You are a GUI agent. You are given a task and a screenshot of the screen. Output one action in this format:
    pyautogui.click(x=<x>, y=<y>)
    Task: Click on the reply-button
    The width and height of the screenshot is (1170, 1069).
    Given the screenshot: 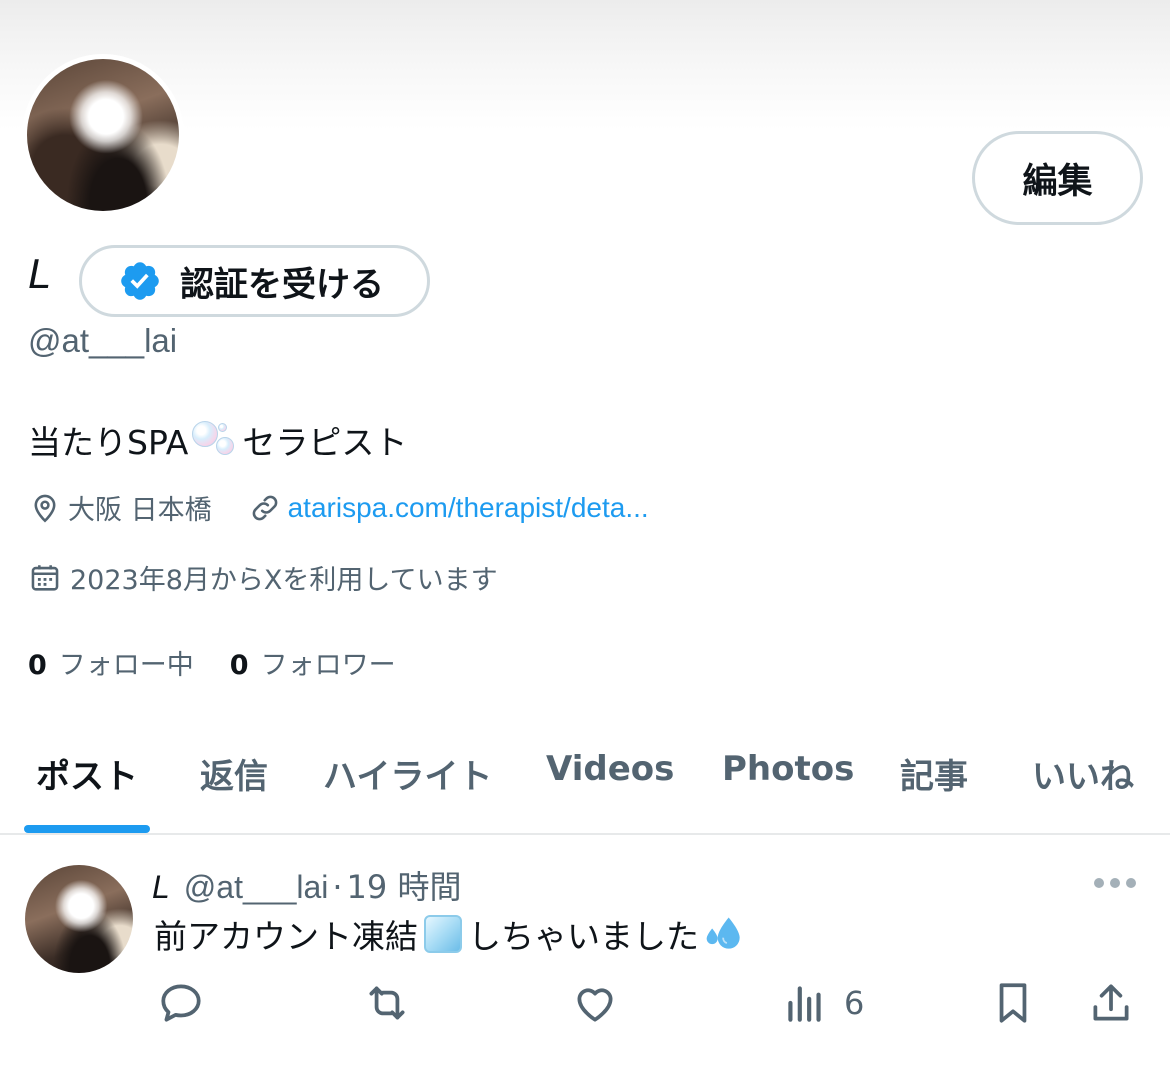 What is the action you would take?
    pyautogui.click(x=181, y=1003)
    